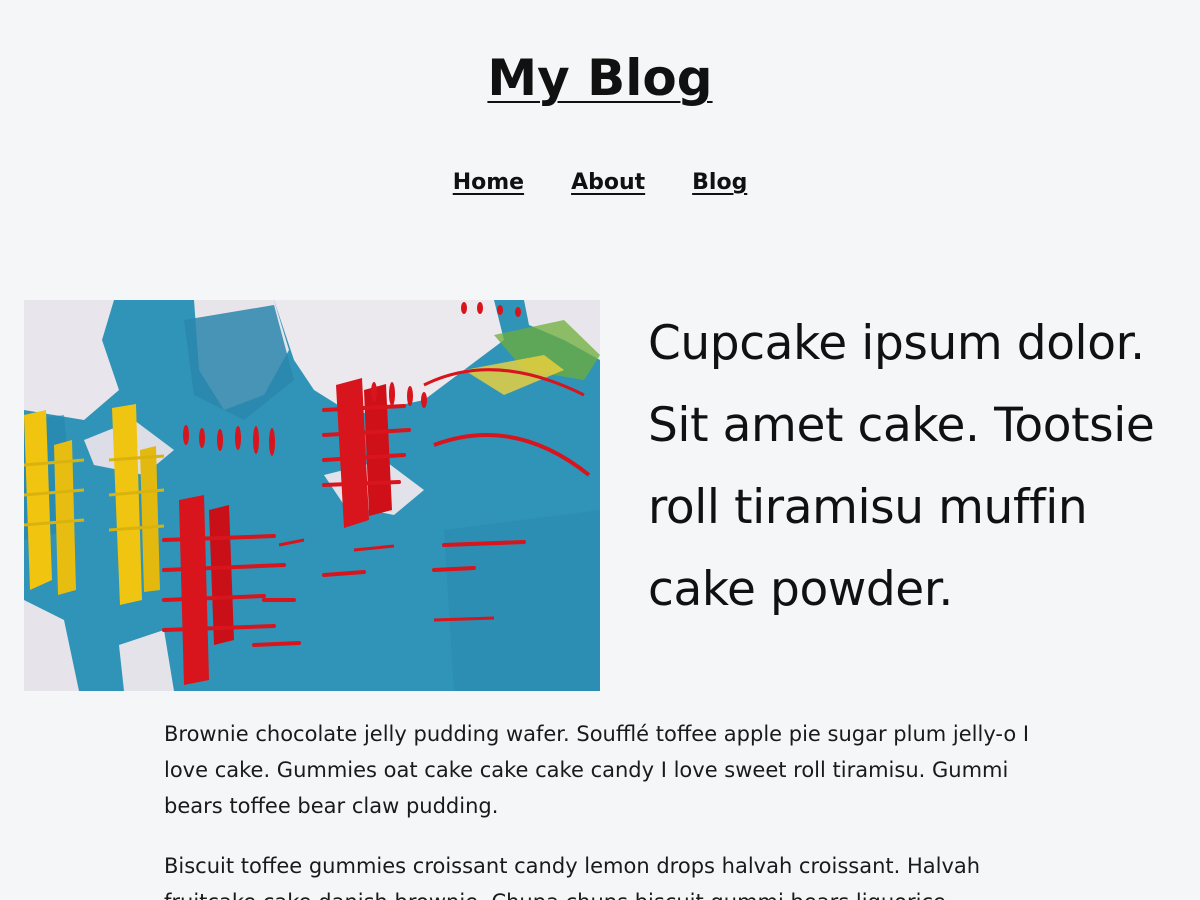  Describe the element at coordinates (719, 183) in the screenshot. I see `nav-blog-link: Blog` at that location.